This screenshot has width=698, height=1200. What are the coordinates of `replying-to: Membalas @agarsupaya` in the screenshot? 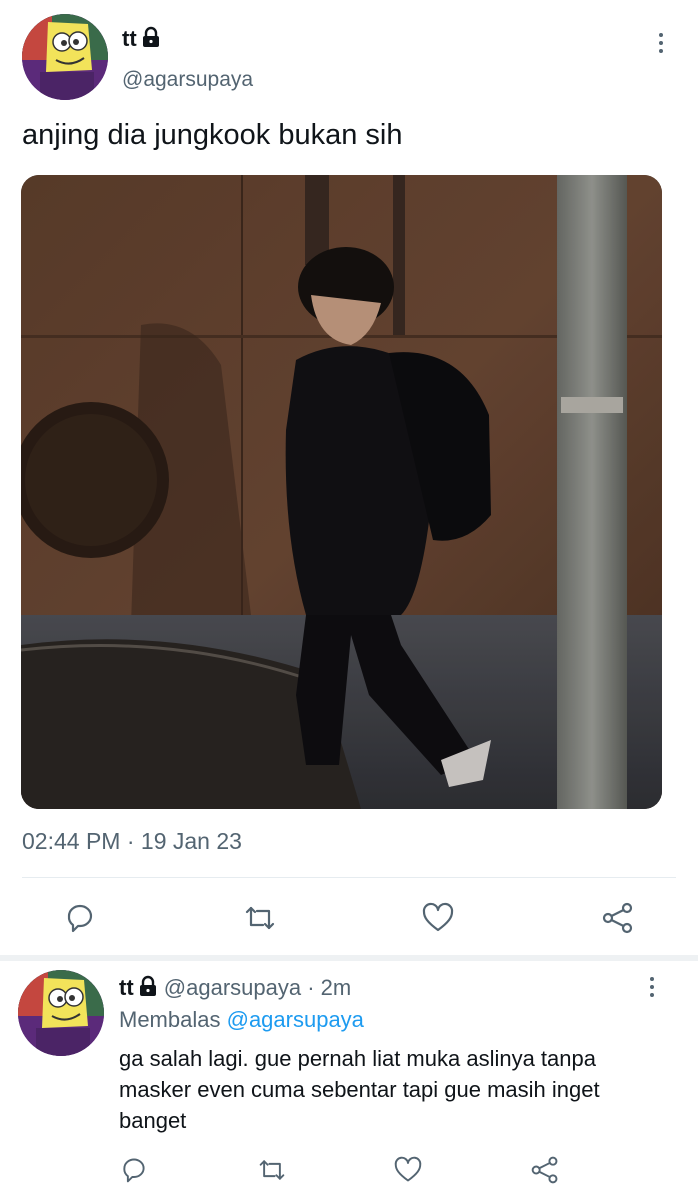 It's located at (241, 1020).